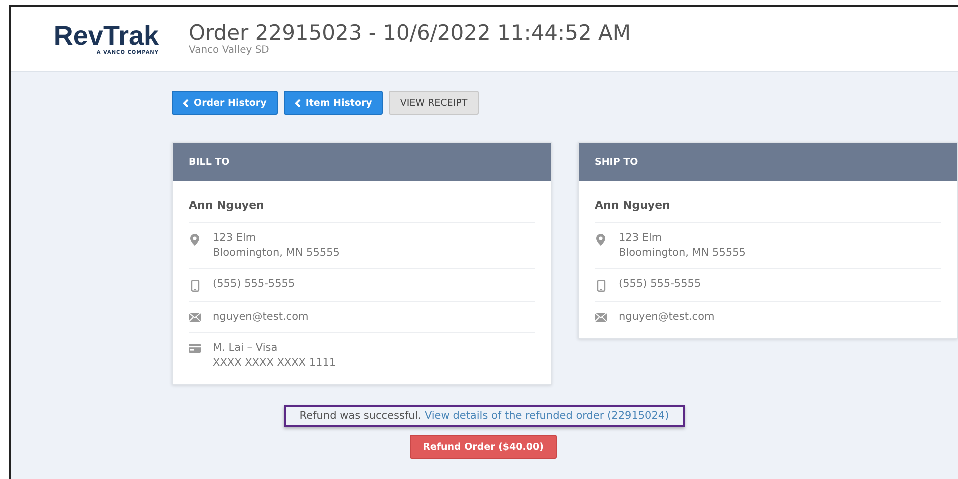  What do you see at coordinates (195, 348) in the screenshot?
I see `credit-card-icon` at bounding box center [195, 348].